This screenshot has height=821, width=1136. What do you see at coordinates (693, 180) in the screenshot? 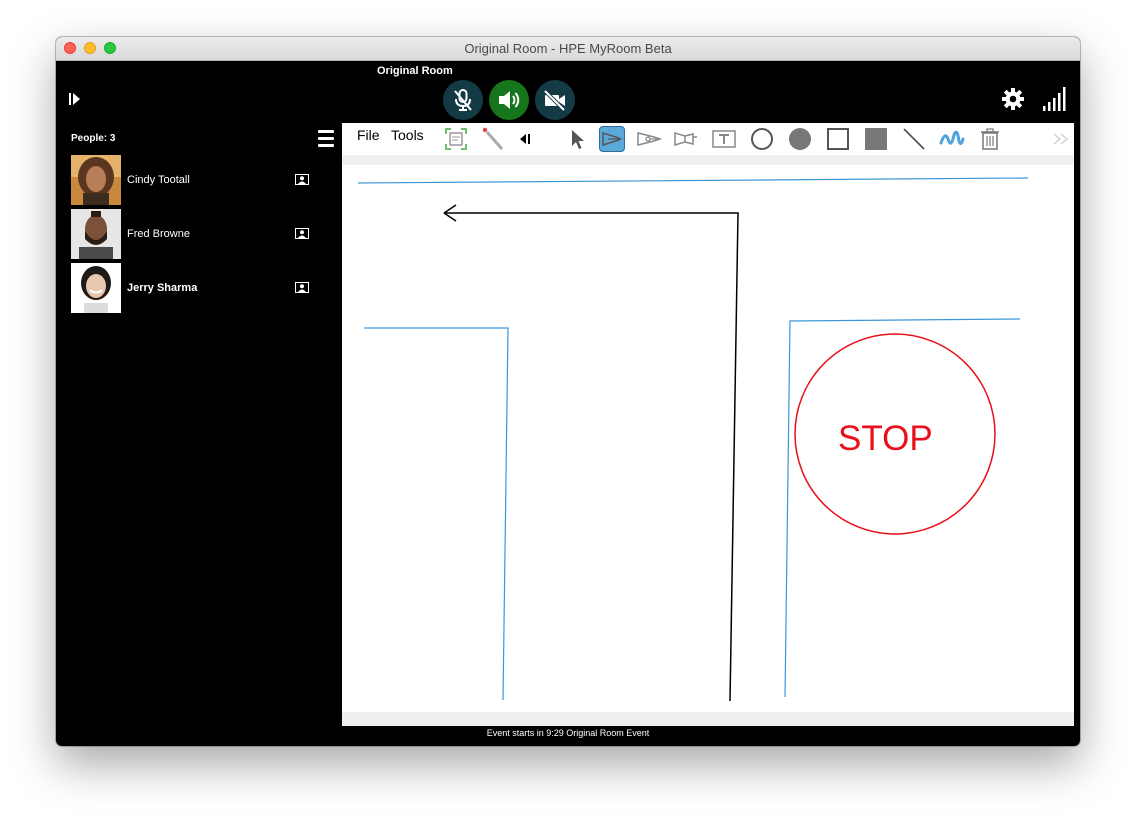
I see `blue-stroke-top` at bounding box center [693, 180].